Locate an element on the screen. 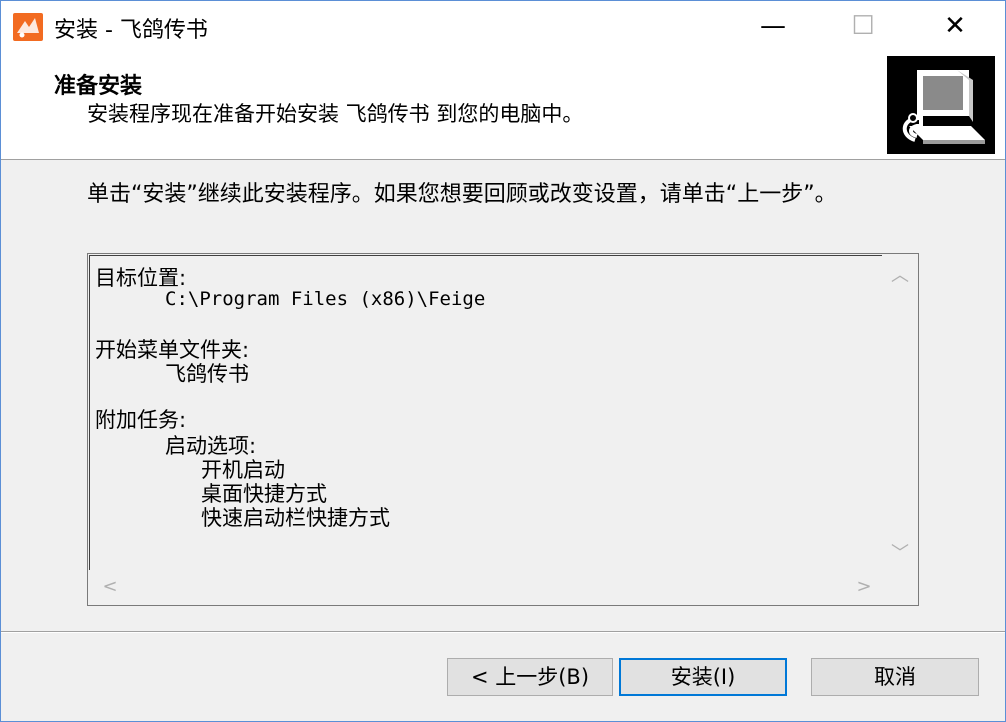 This screenshot has width=1006, height=722. title-bar: 安装 - 飞鸽传书 — ☐ ✕ is located at coordinates (503, 26).